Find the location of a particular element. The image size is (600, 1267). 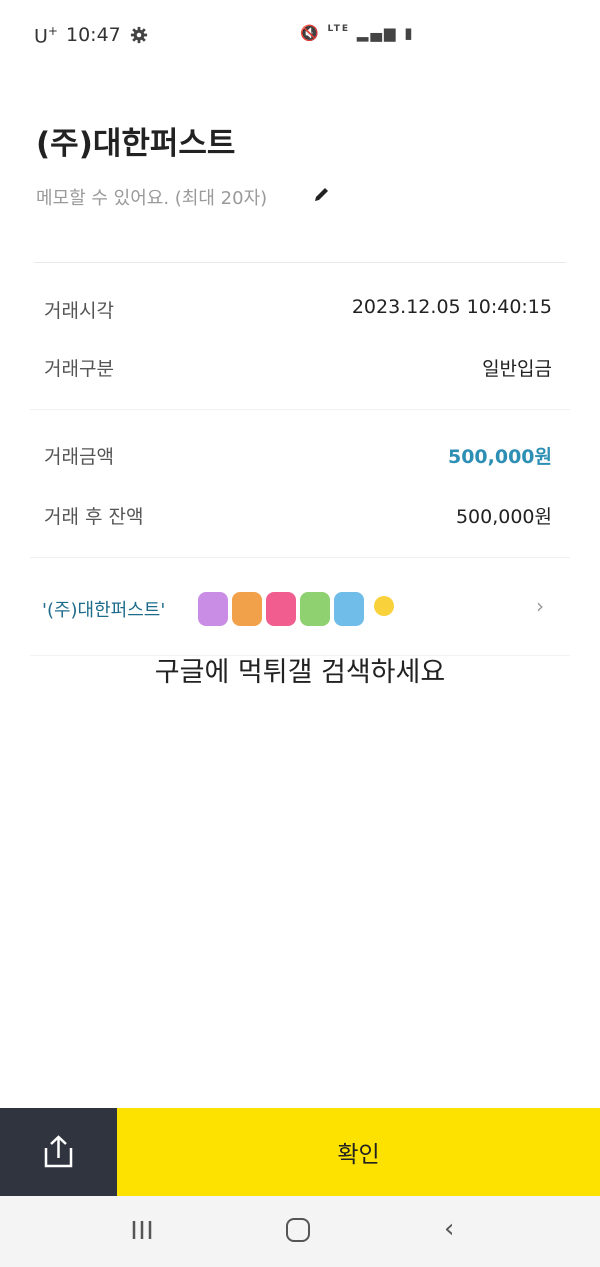

detail-value-time: 2023.12.05 10:40:15 is located at coordinates (451, 307).